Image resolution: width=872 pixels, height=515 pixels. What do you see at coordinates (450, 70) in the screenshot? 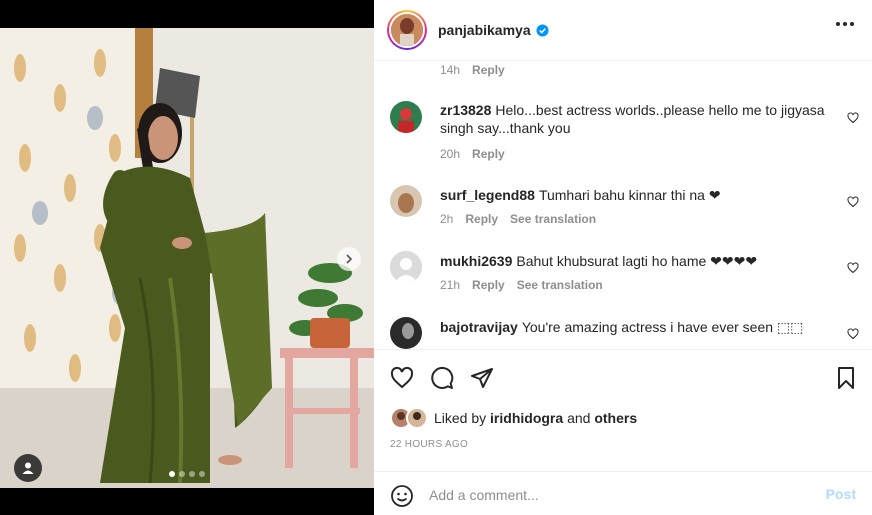
I see `comment-time: 14h` at bounding box center [450, 70].